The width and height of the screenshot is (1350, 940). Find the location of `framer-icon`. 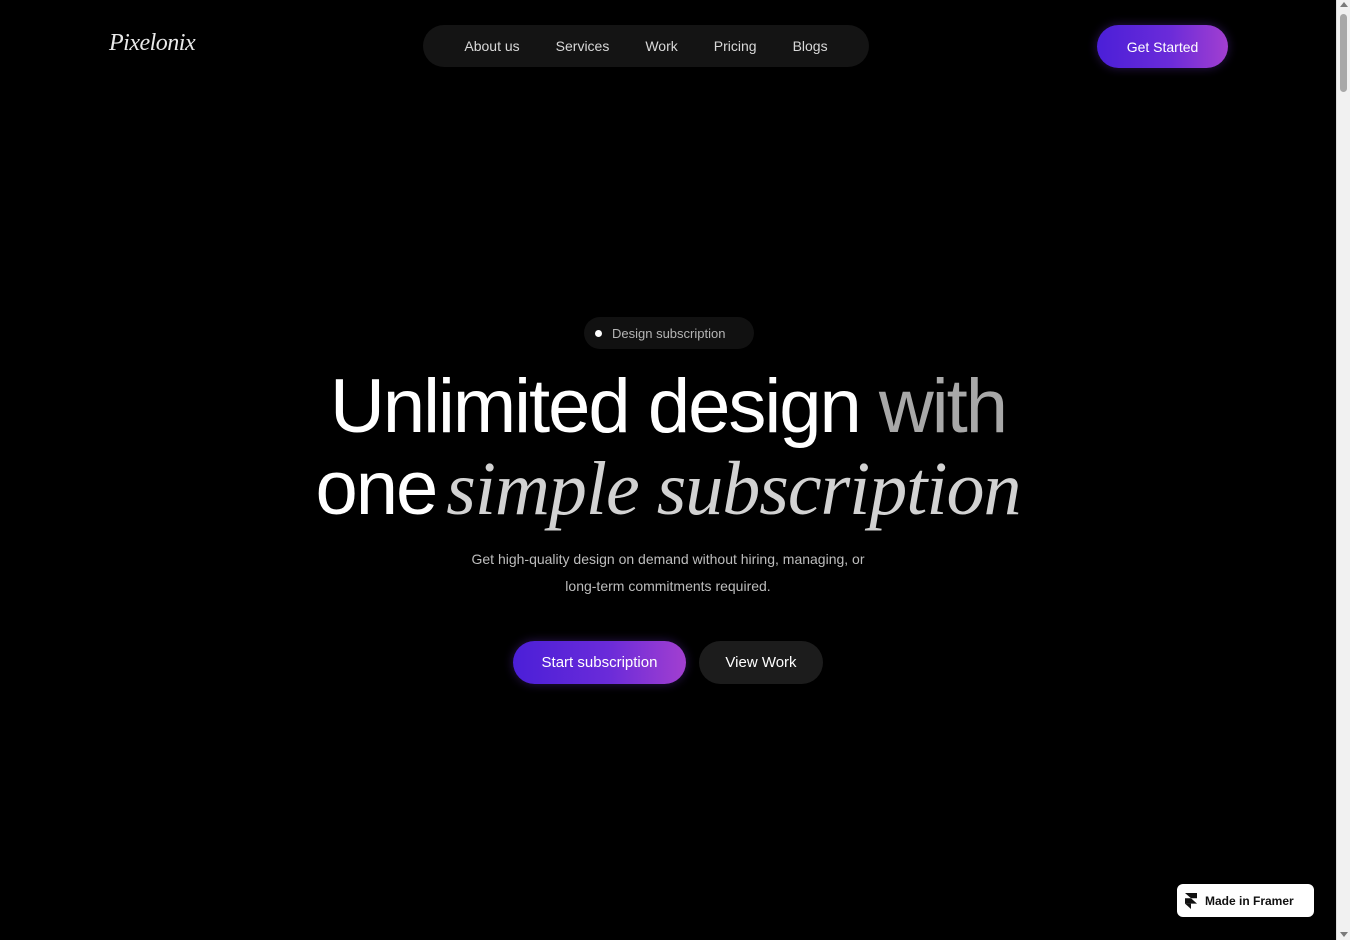

framer-icon is located at coordinates (1191, 900).